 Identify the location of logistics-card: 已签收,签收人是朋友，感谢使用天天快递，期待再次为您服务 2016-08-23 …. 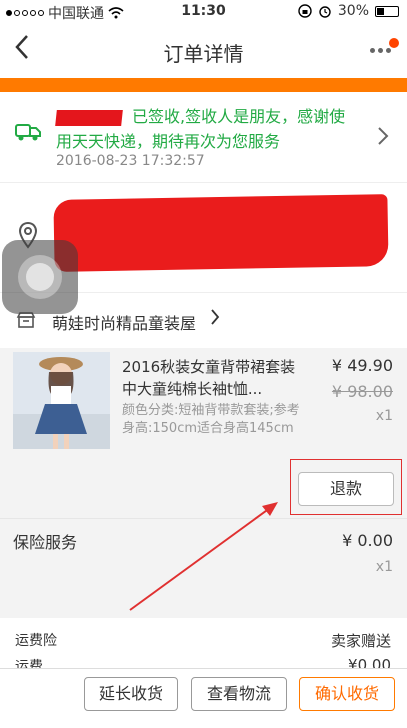
(203, 137).